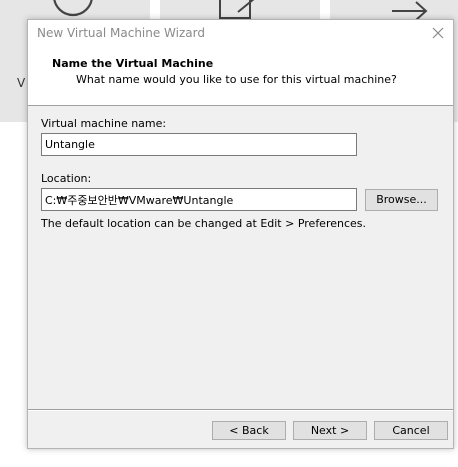 This screenshot has height=467, width=458. Describe the element at coordinates (237, 9) in the screenshot. I see `edit-icon` at that location.